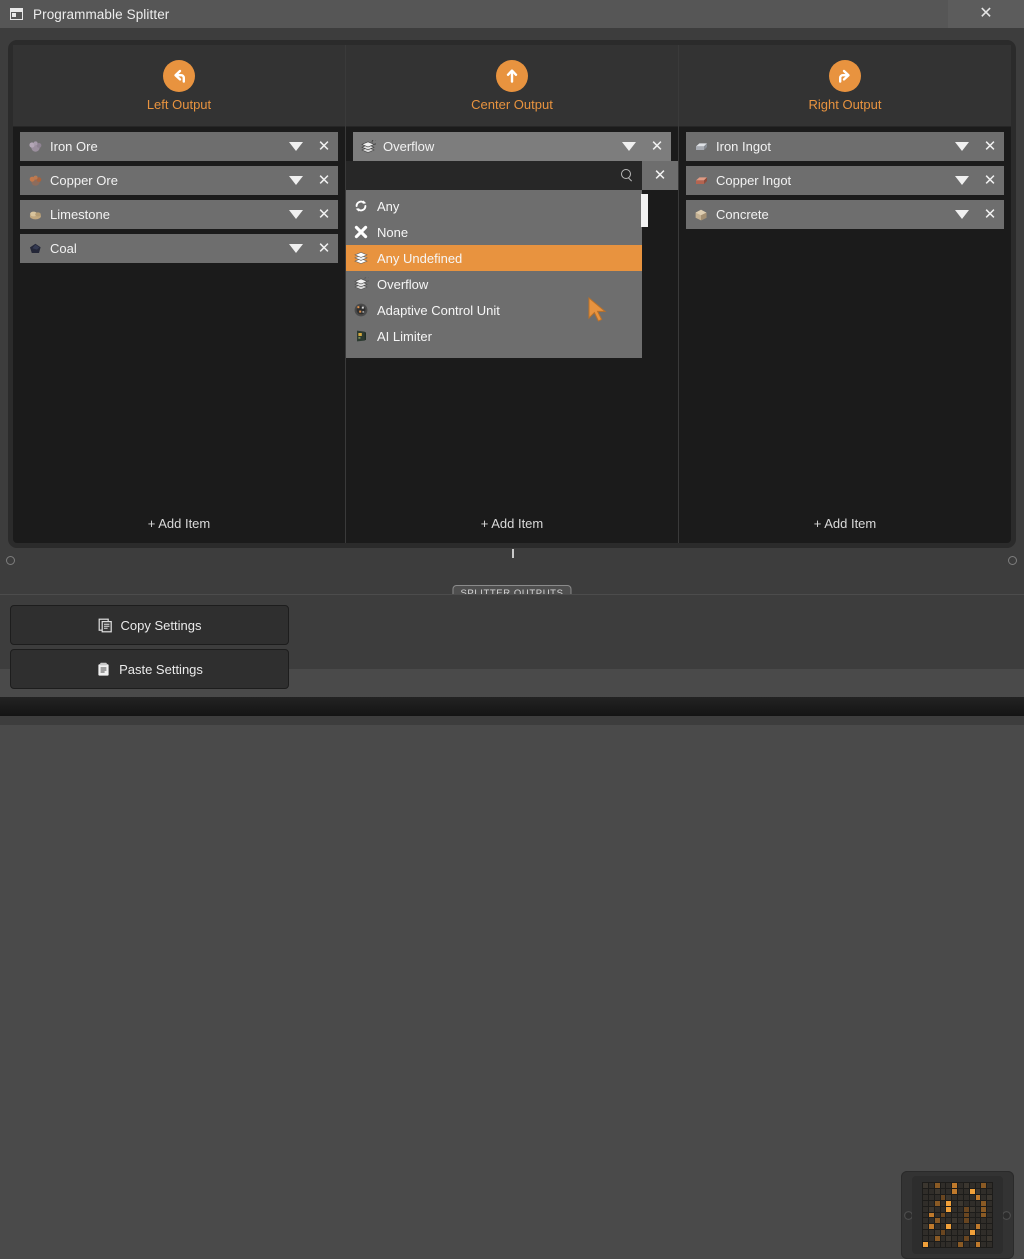 The width and height of the screenshot is (1024, 1259). What do you see at coordinates (512, 523) in the screenshot?
I see `add-item-button-center: + Add Item` at bounding box center [512, 523].